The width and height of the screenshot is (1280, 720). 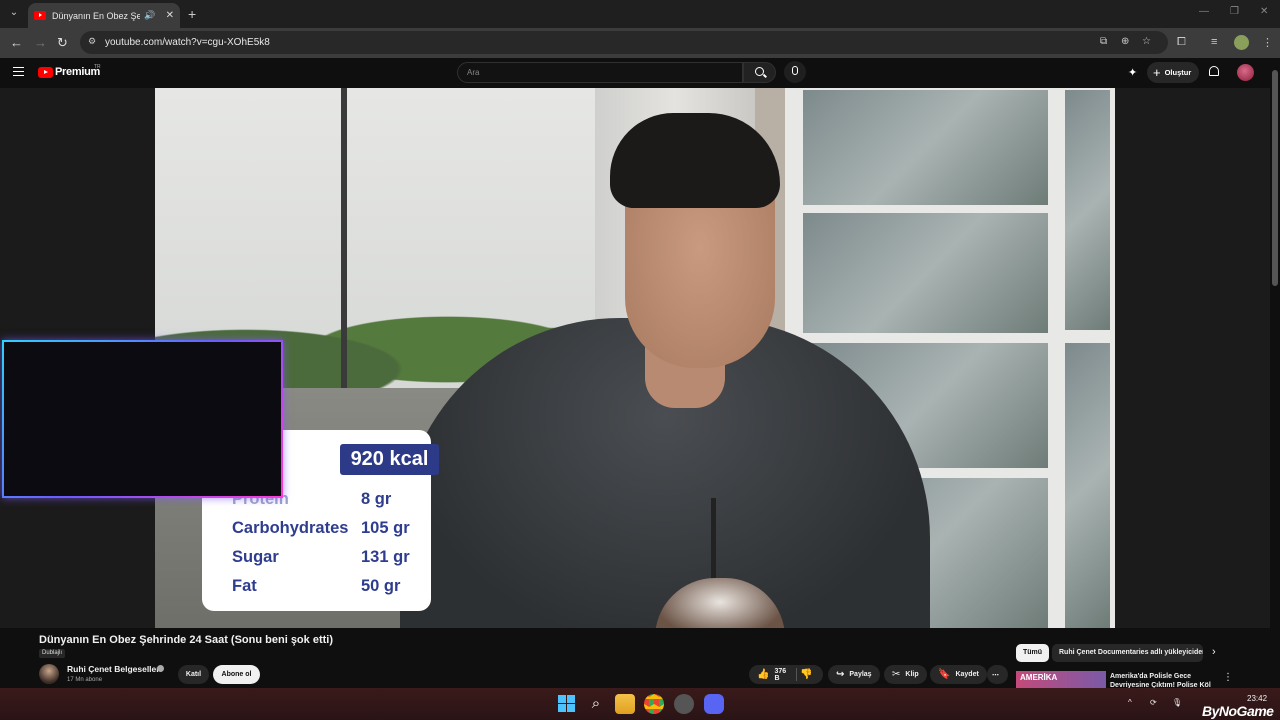 I want to click on forward-icon: →, so click(x=40, y=42).